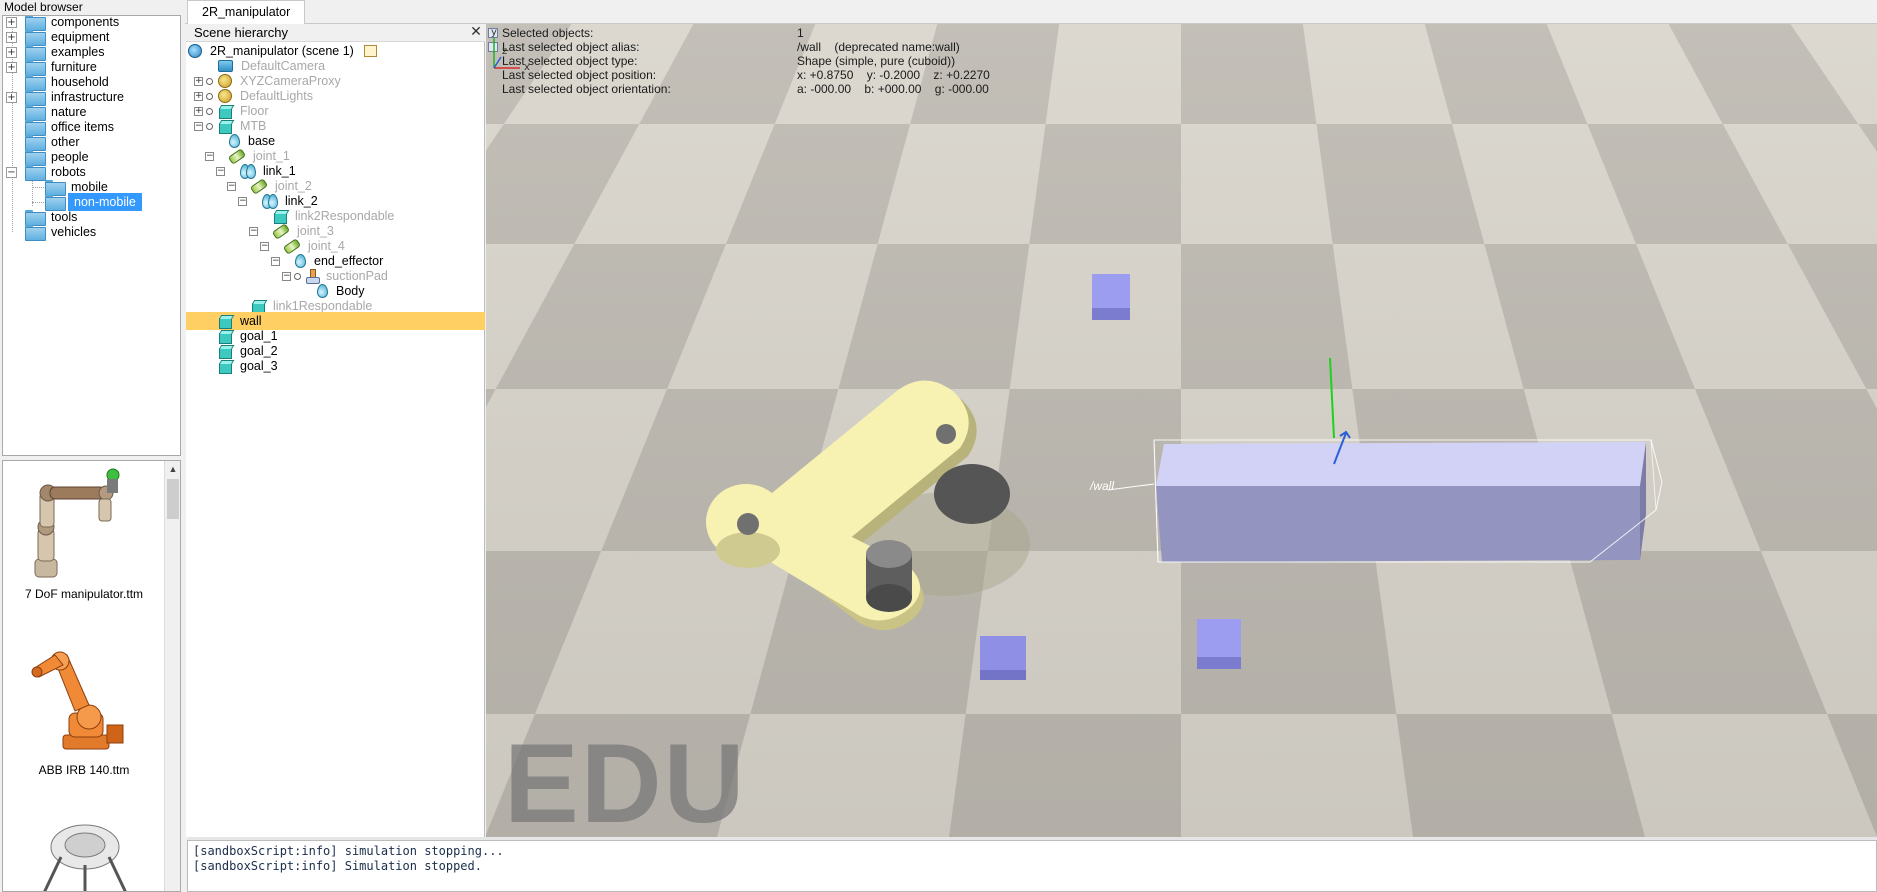  What do you see at coordinates (225, 96) in the screenshot?
I see `proxy-icon` at bounding box center [225, 96].